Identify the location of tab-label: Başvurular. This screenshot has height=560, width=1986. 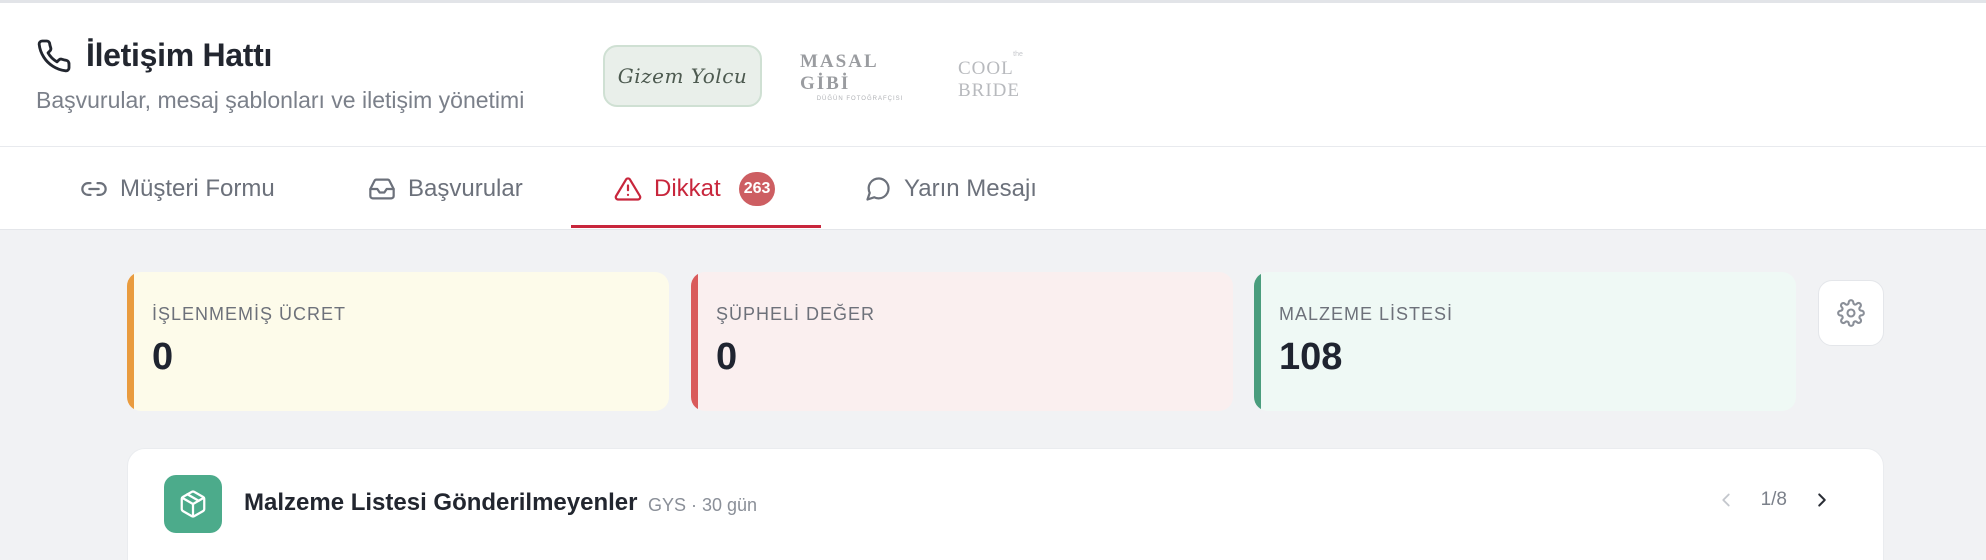
(465, 188).